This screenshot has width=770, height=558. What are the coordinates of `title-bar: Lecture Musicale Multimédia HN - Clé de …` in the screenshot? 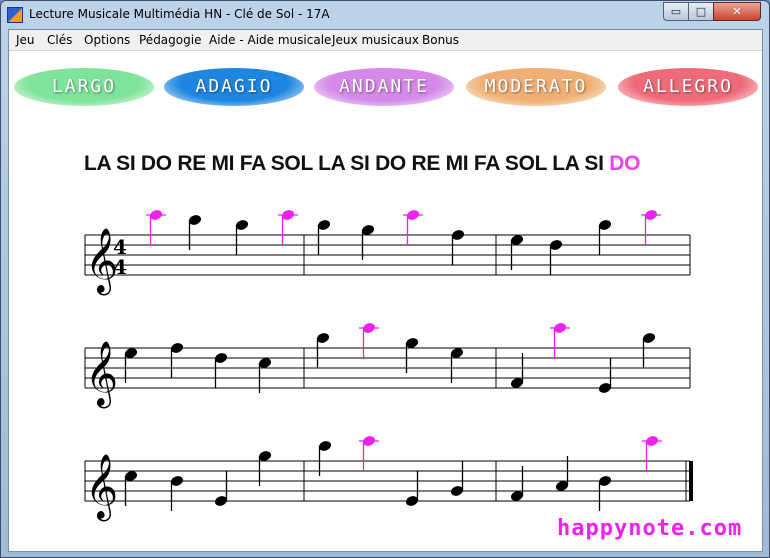 It's located at (385, 15).